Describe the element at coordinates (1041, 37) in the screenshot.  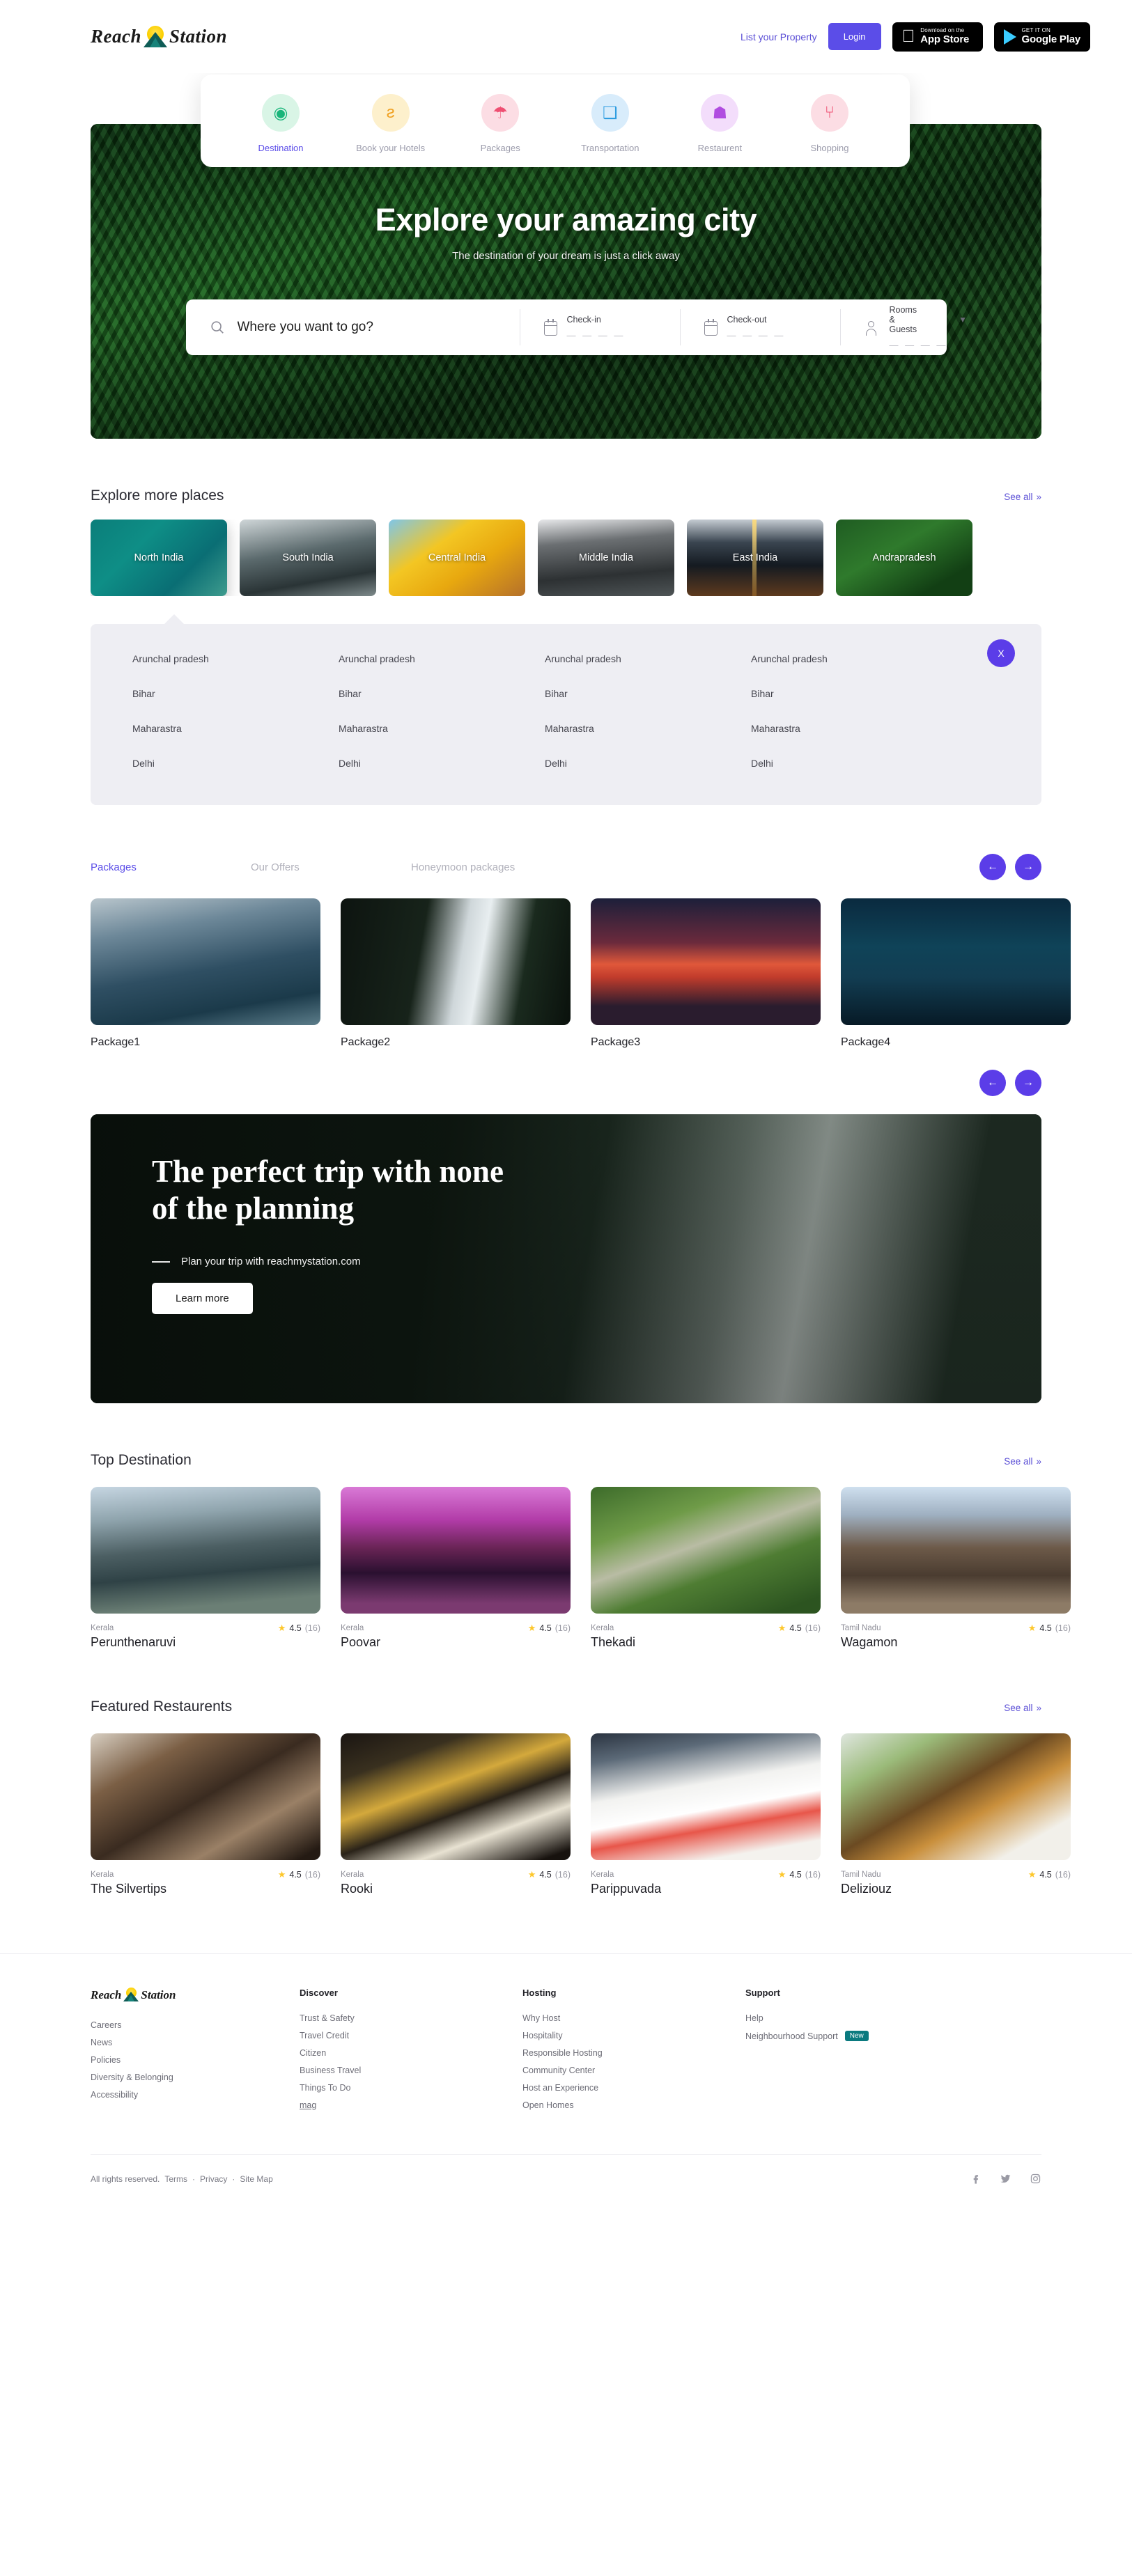
I see `google-play-badge: GET IT ON Google Play` at that location.